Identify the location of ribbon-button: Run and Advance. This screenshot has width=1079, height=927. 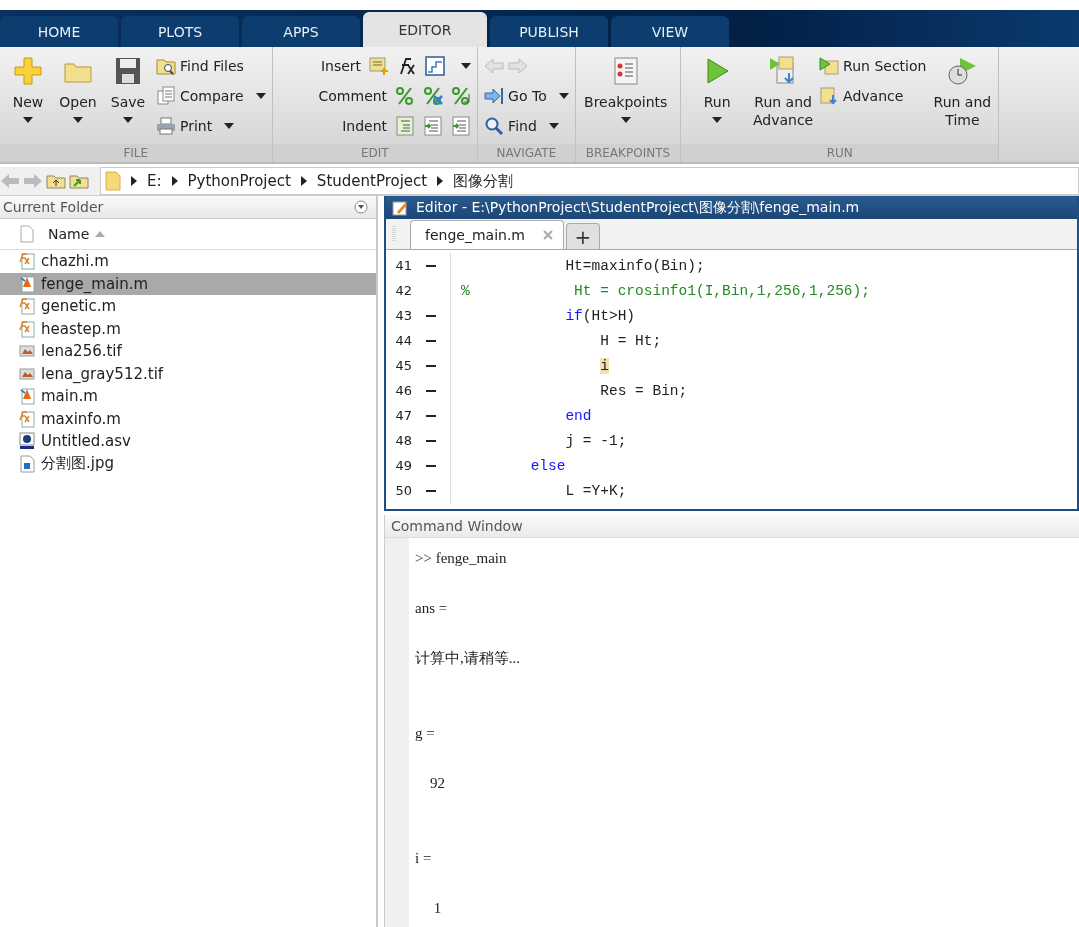
(783, 90).